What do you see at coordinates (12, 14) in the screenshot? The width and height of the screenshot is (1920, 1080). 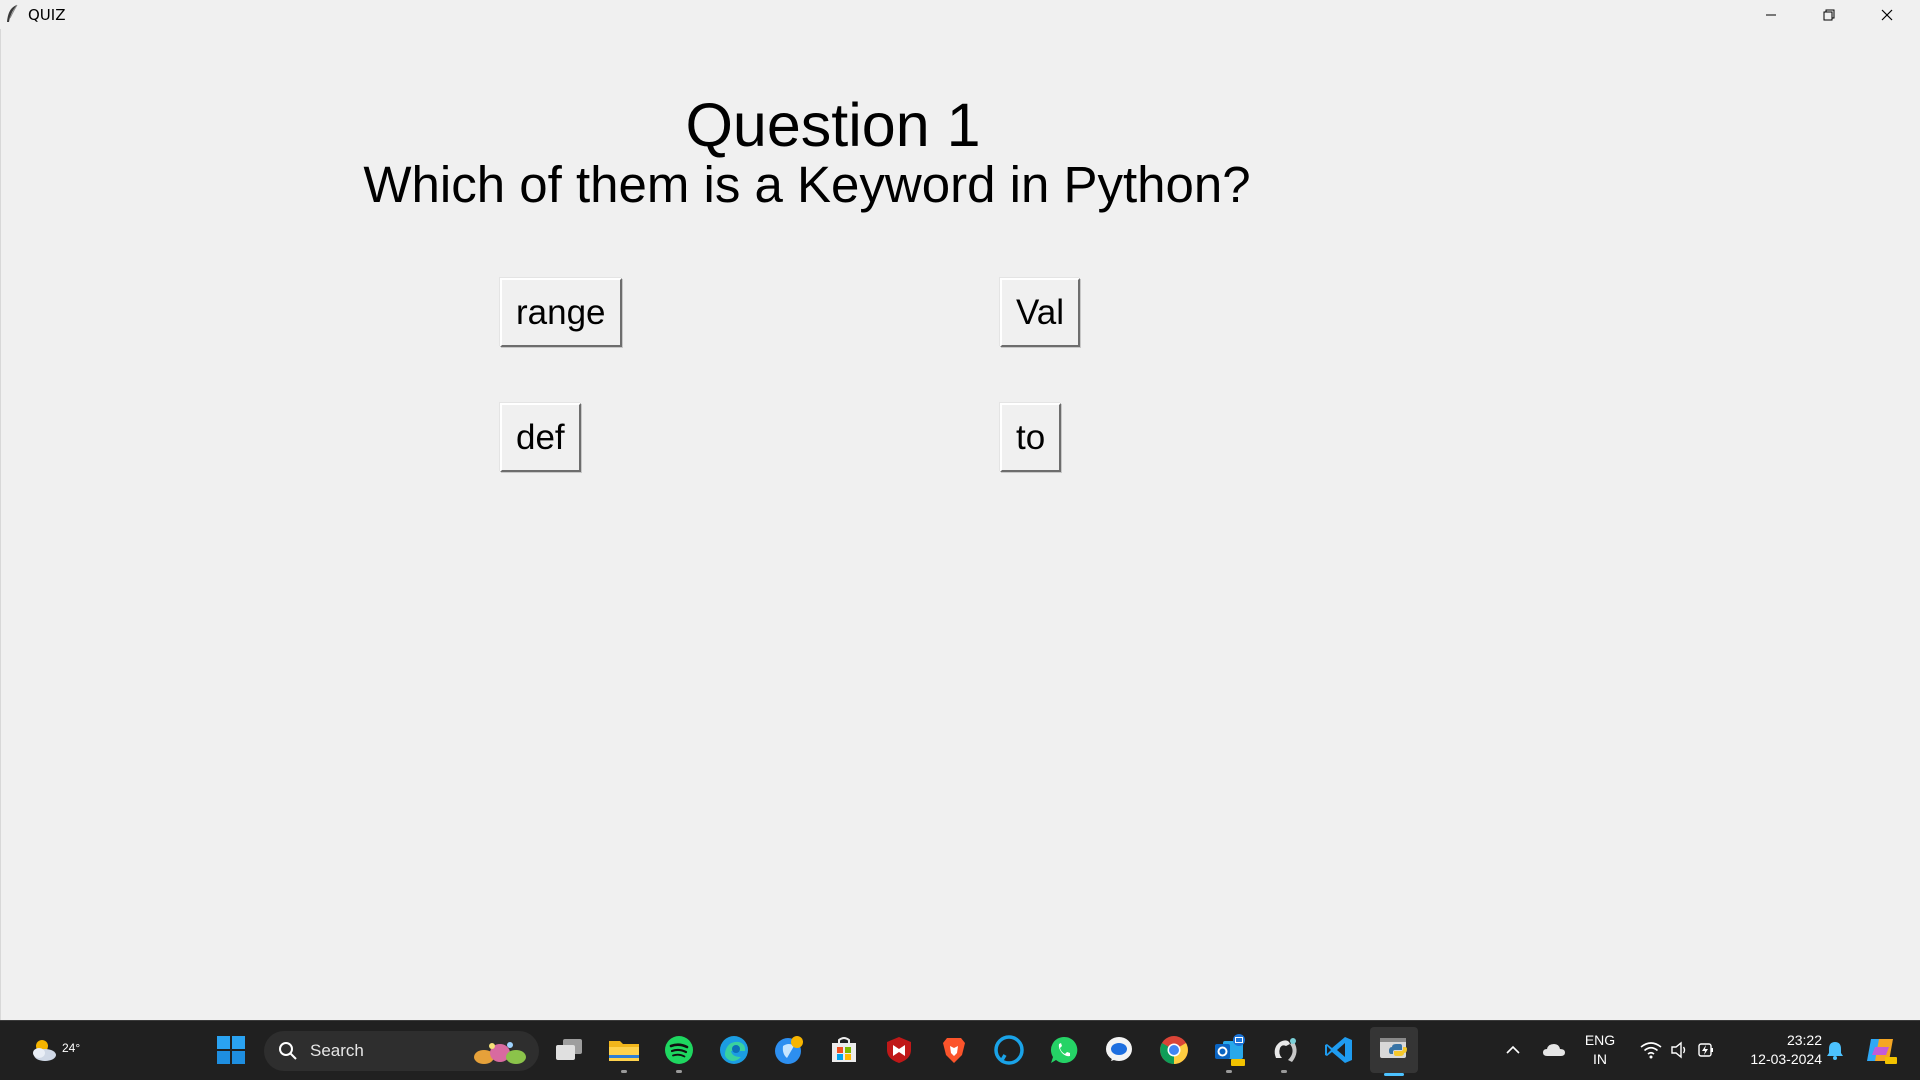 I see `feather-app-icon` at bounding box center [12, 14].